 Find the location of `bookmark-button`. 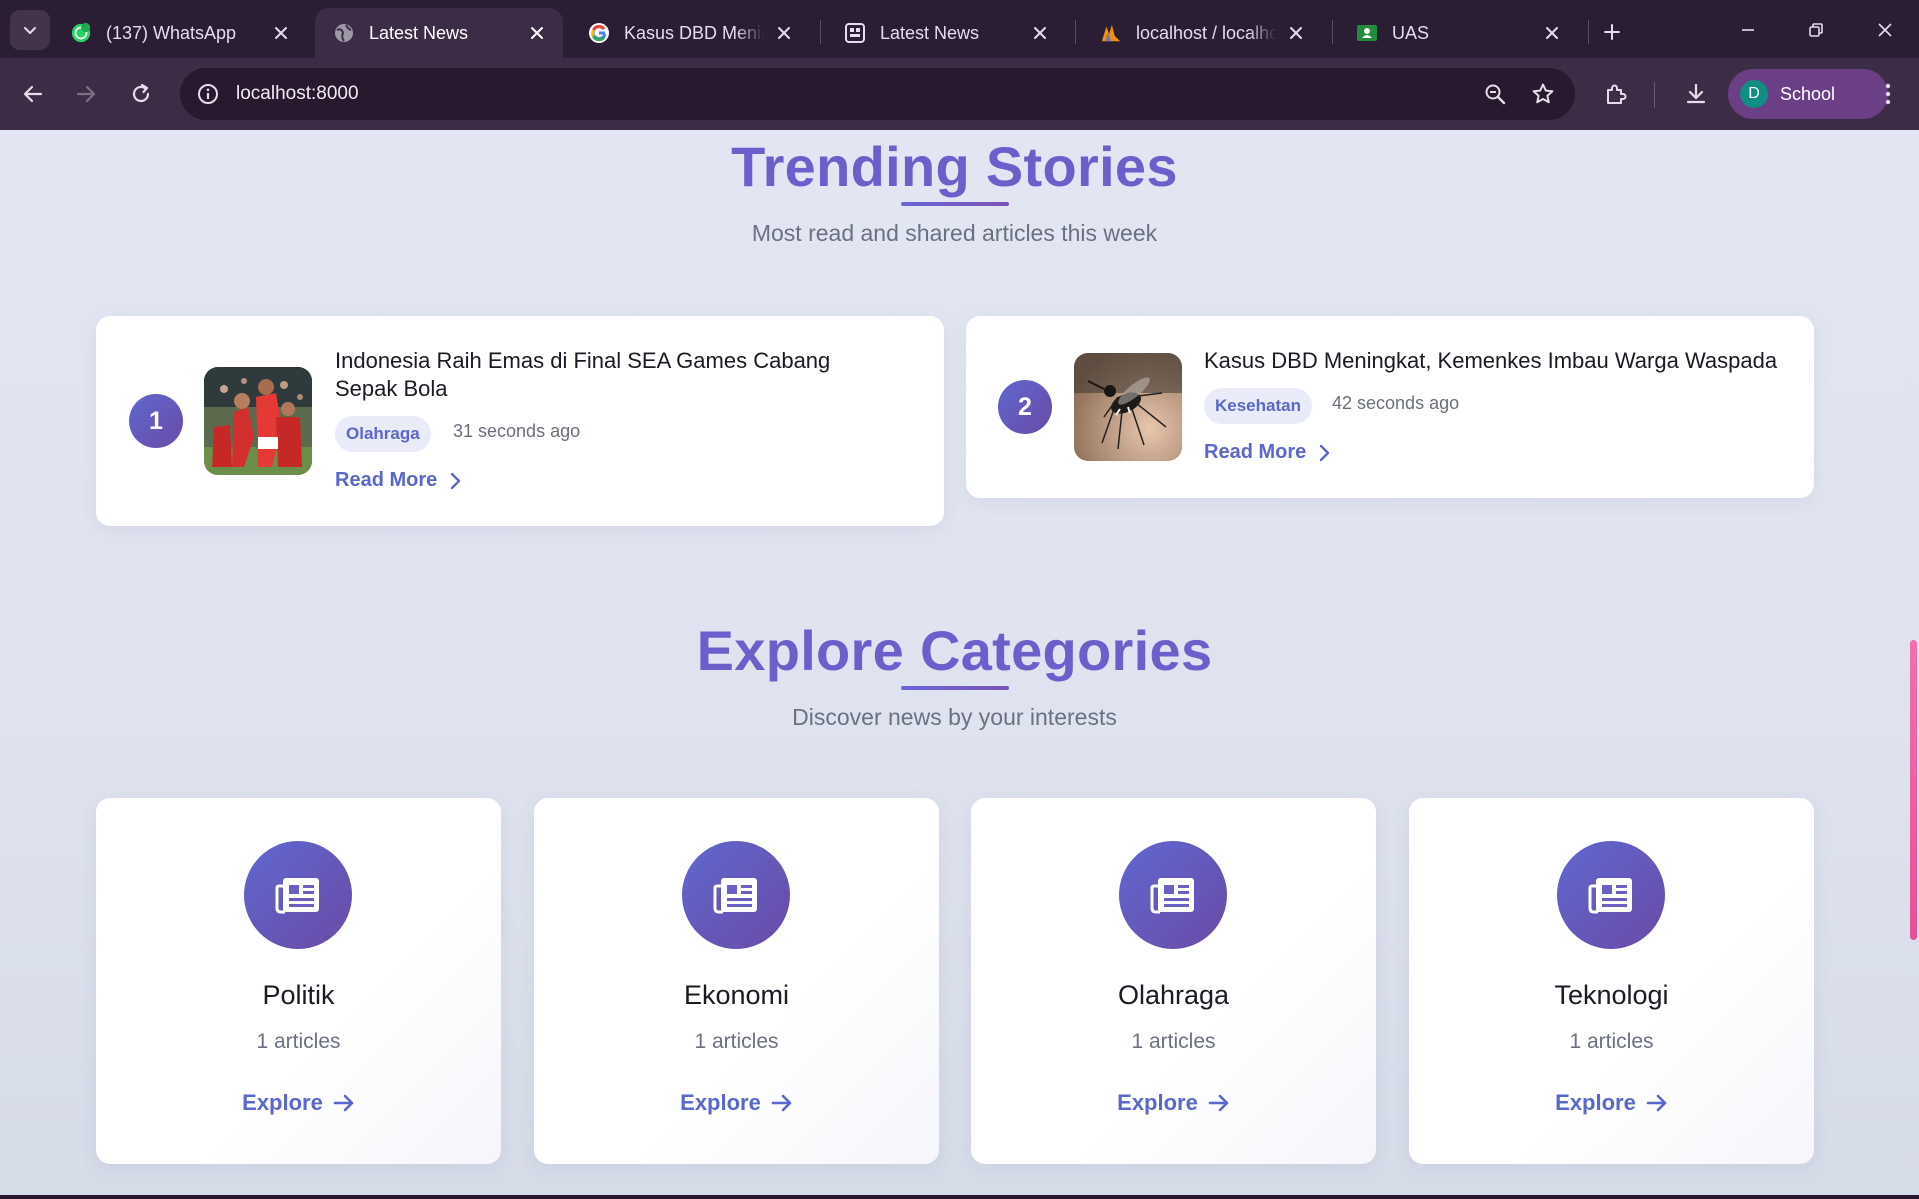

bookmark-button is located at coordinates (1543, 94).